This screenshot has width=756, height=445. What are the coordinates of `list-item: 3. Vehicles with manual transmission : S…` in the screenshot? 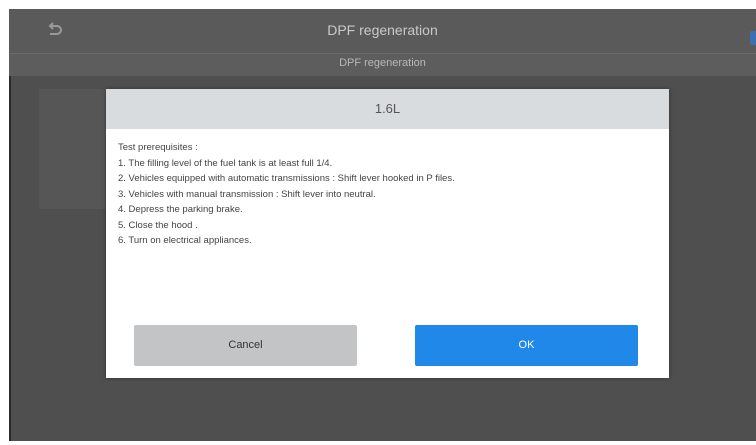 It's located at (247, 194).